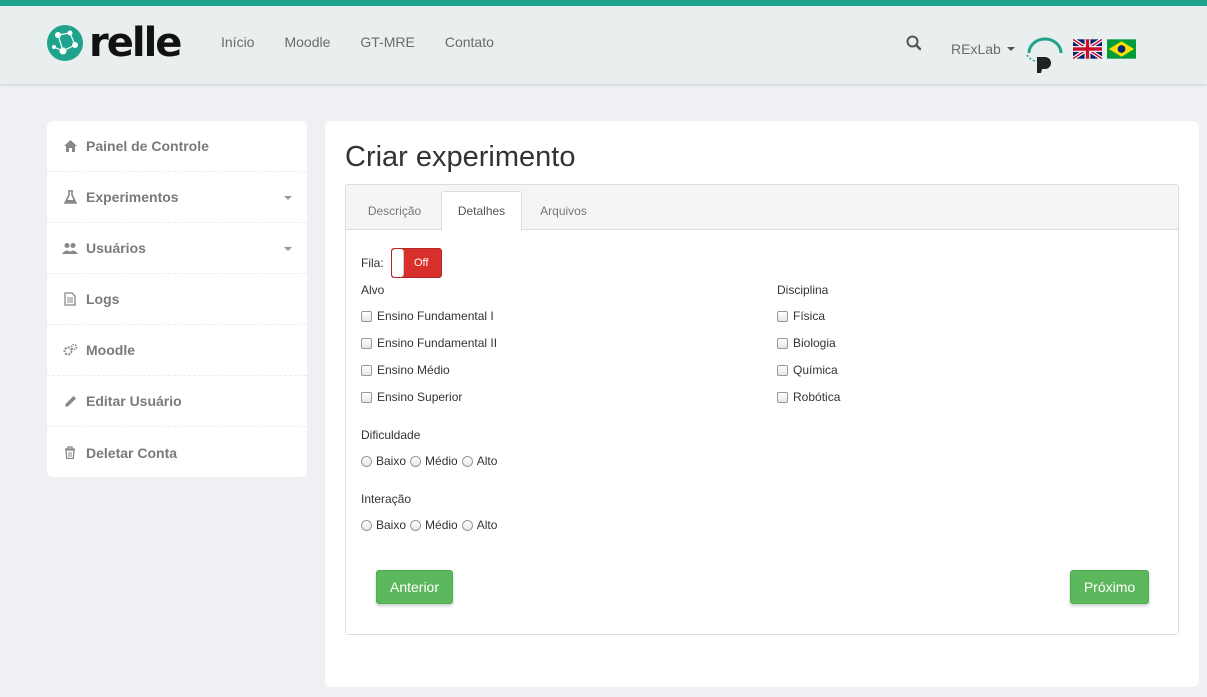 This screenshot has width=1207, height=697. I want to click on sidebar-item-label: Deletar Conta, so click(132, 452).